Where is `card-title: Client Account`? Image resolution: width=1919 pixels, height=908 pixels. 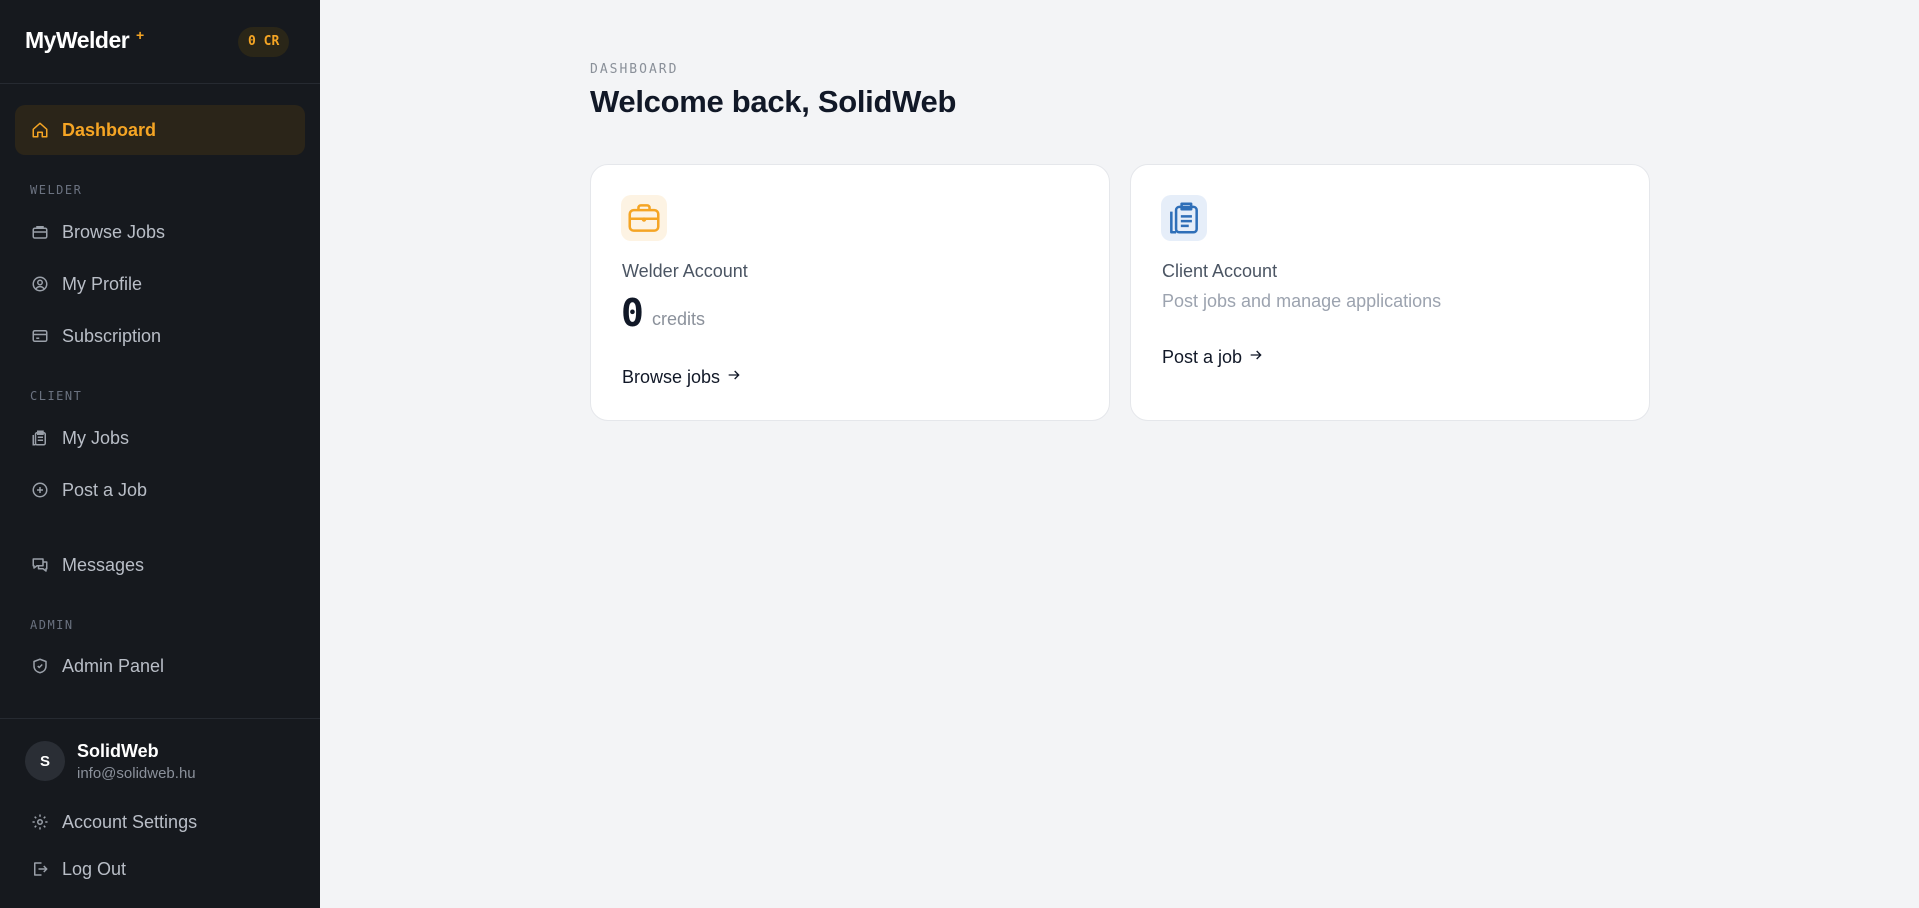 card-title: Client Account is located at coordinates (1220, 271).